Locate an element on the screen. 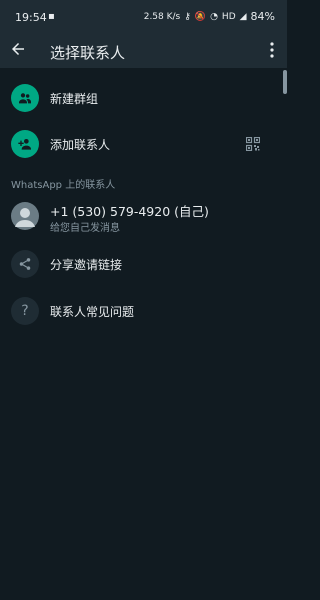  add-contact-row: 添加联系人 is located at coordinates (143, 144).